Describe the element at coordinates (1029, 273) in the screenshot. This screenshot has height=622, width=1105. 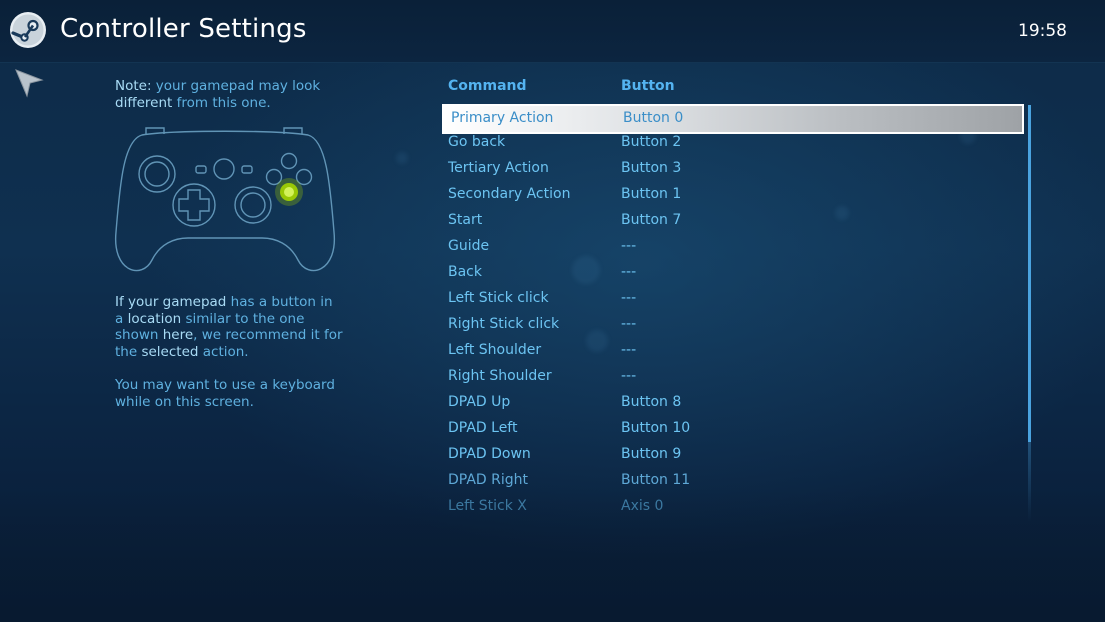
I see `scrollbar-thumb` at that location.